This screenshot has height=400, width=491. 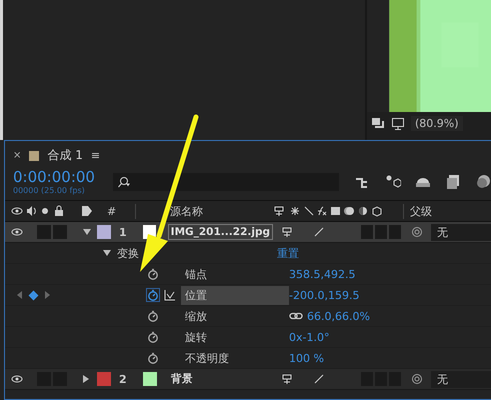 I want to click on close-button: ×, so click(x=17, y=155).